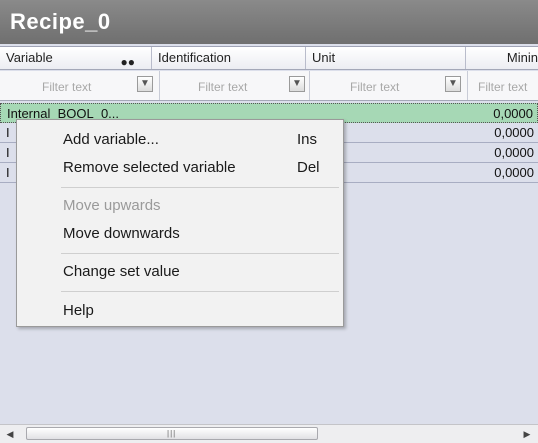 The width and height of the screenshot is (538, 443). What do you see at coordinates (527, 434) in the screenshot?
I see `arrow-right-icon: ▶` at bounding box center [527, 434].